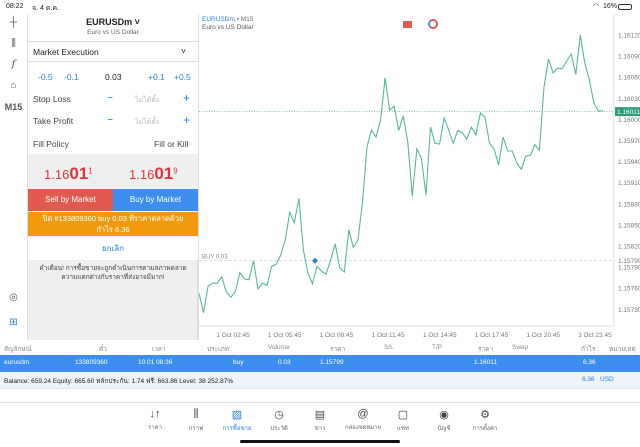  Describe the element at coordinates (113, 28) in the screenshot. I see `symbol-selector: EURUSDm ˅ Euro vs US Dollar` at that location.